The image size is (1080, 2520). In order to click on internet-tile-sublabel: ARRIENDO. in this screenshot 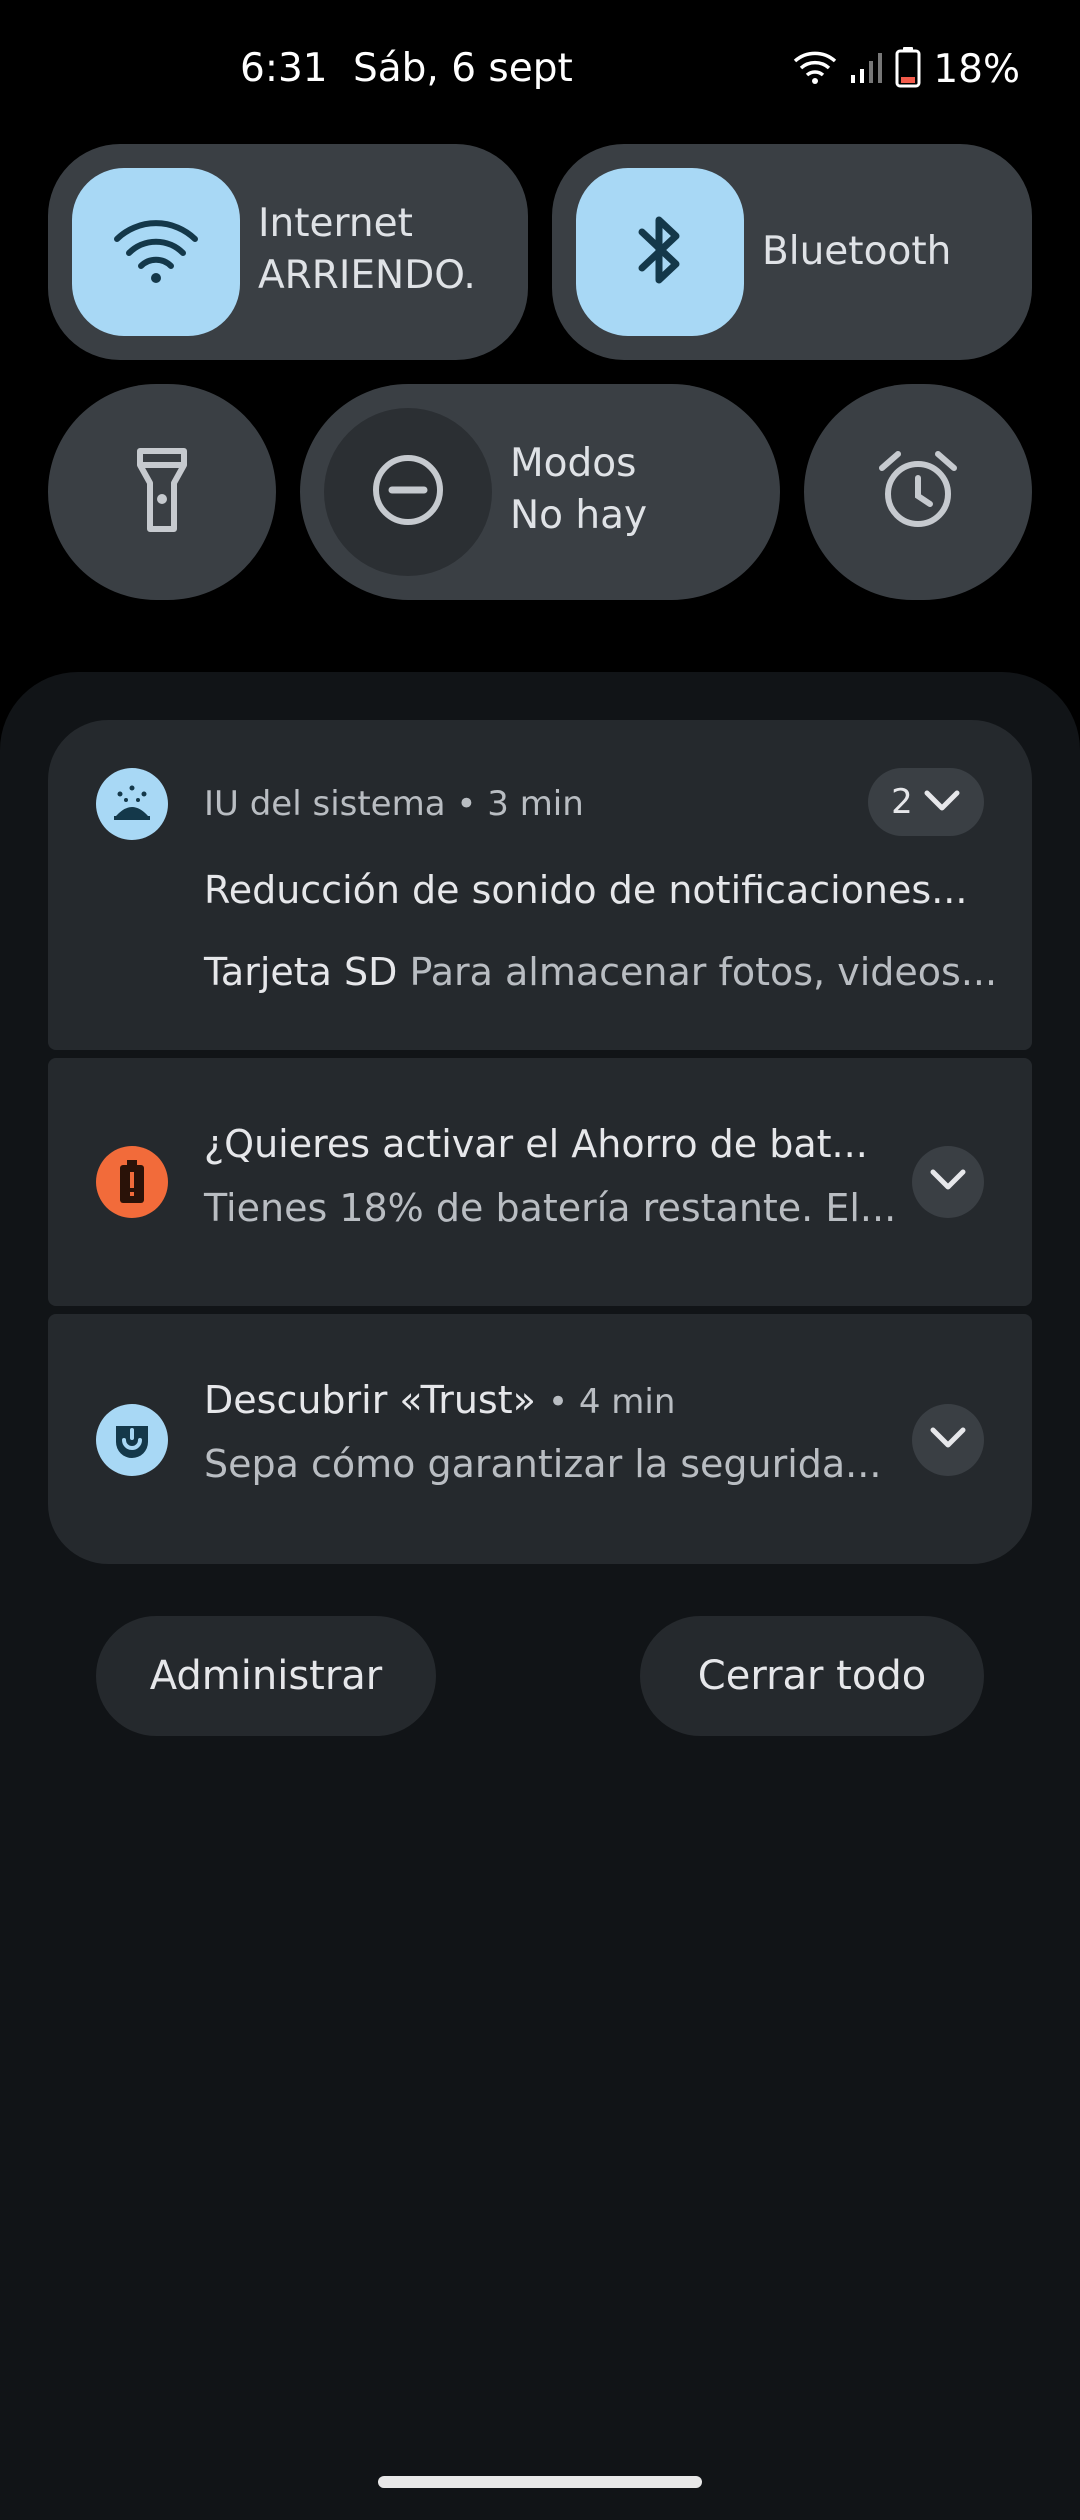, I will do `click(367, 275)`.